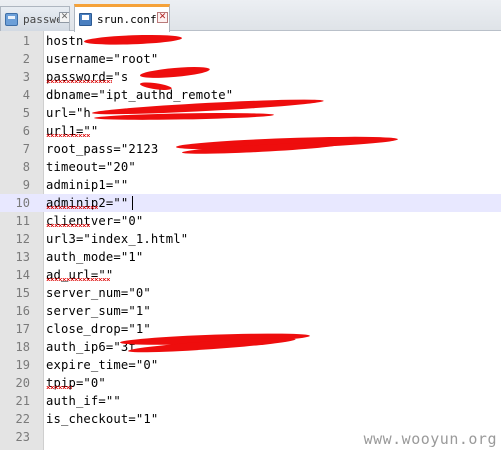 This screenshot has width=501, height=450. I want to click on code-text: tpip="0", so click(76, 383).